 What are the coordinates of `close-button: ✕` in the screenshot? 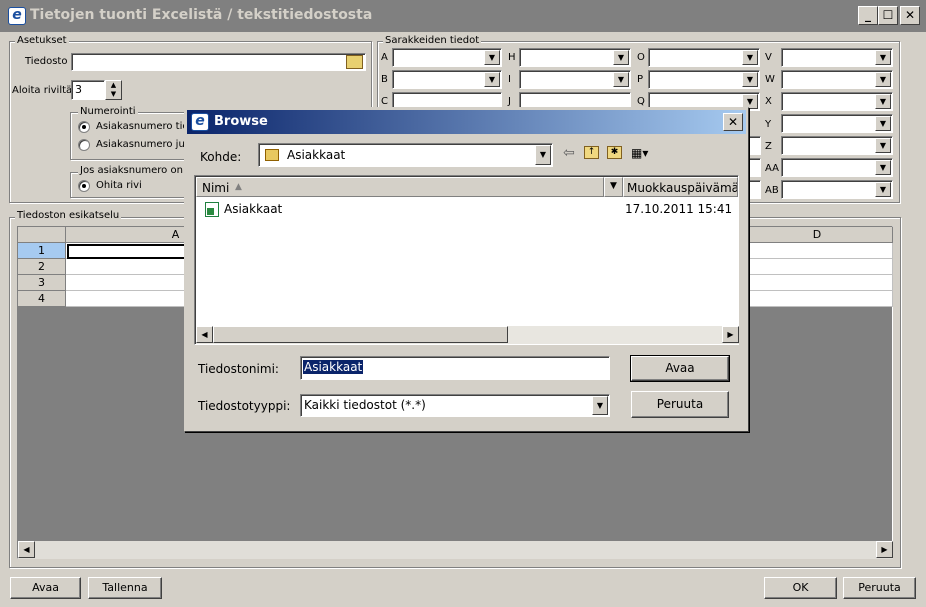 It's located at (910, 15).